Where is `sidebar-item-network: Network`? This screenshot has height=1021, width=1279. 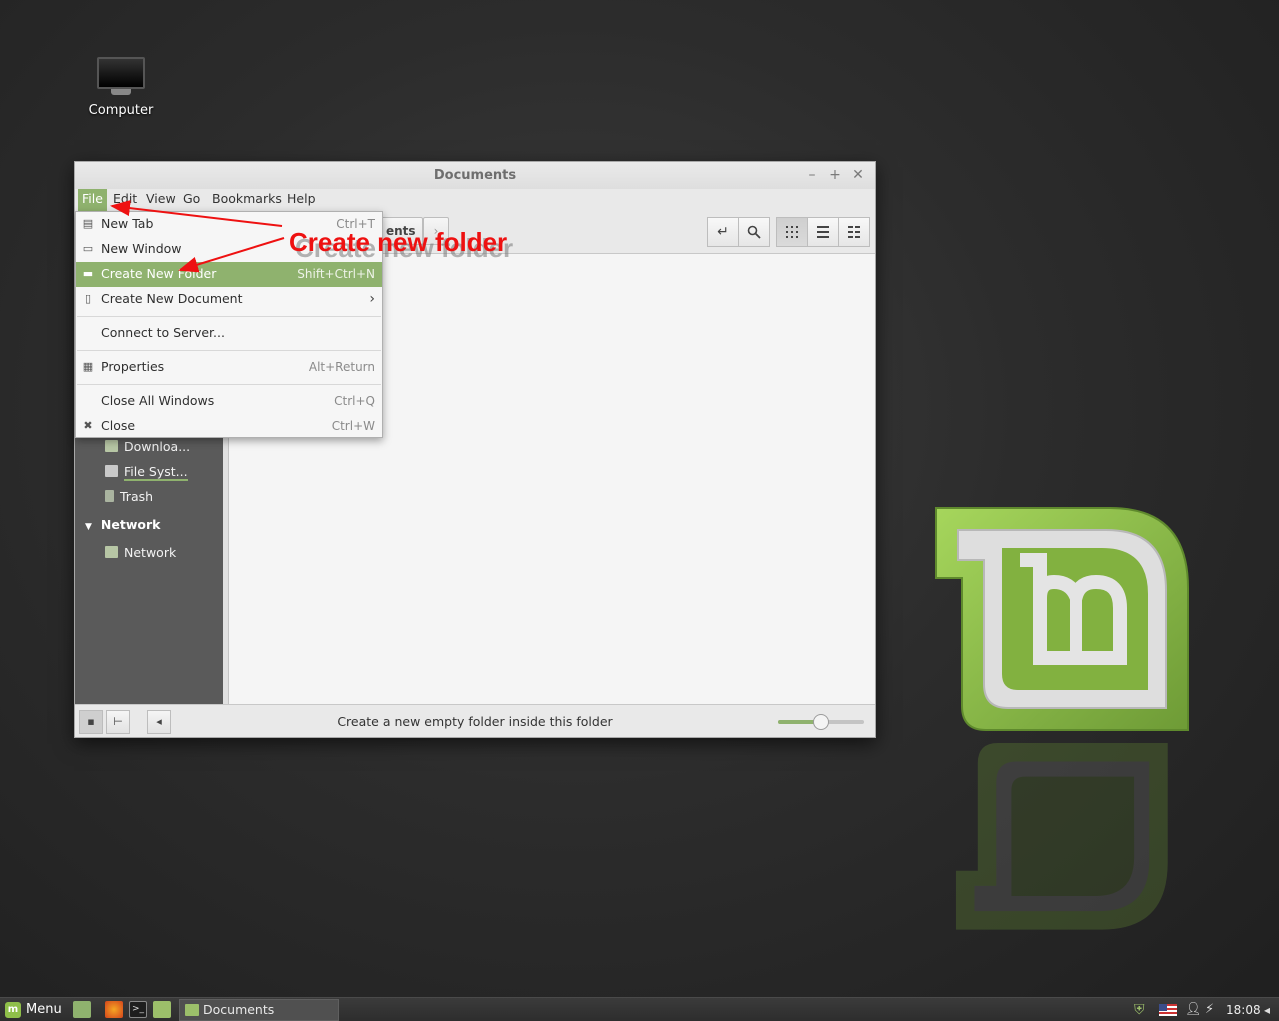
sidebar-item-network: Network is located at coordinates (140, 553).